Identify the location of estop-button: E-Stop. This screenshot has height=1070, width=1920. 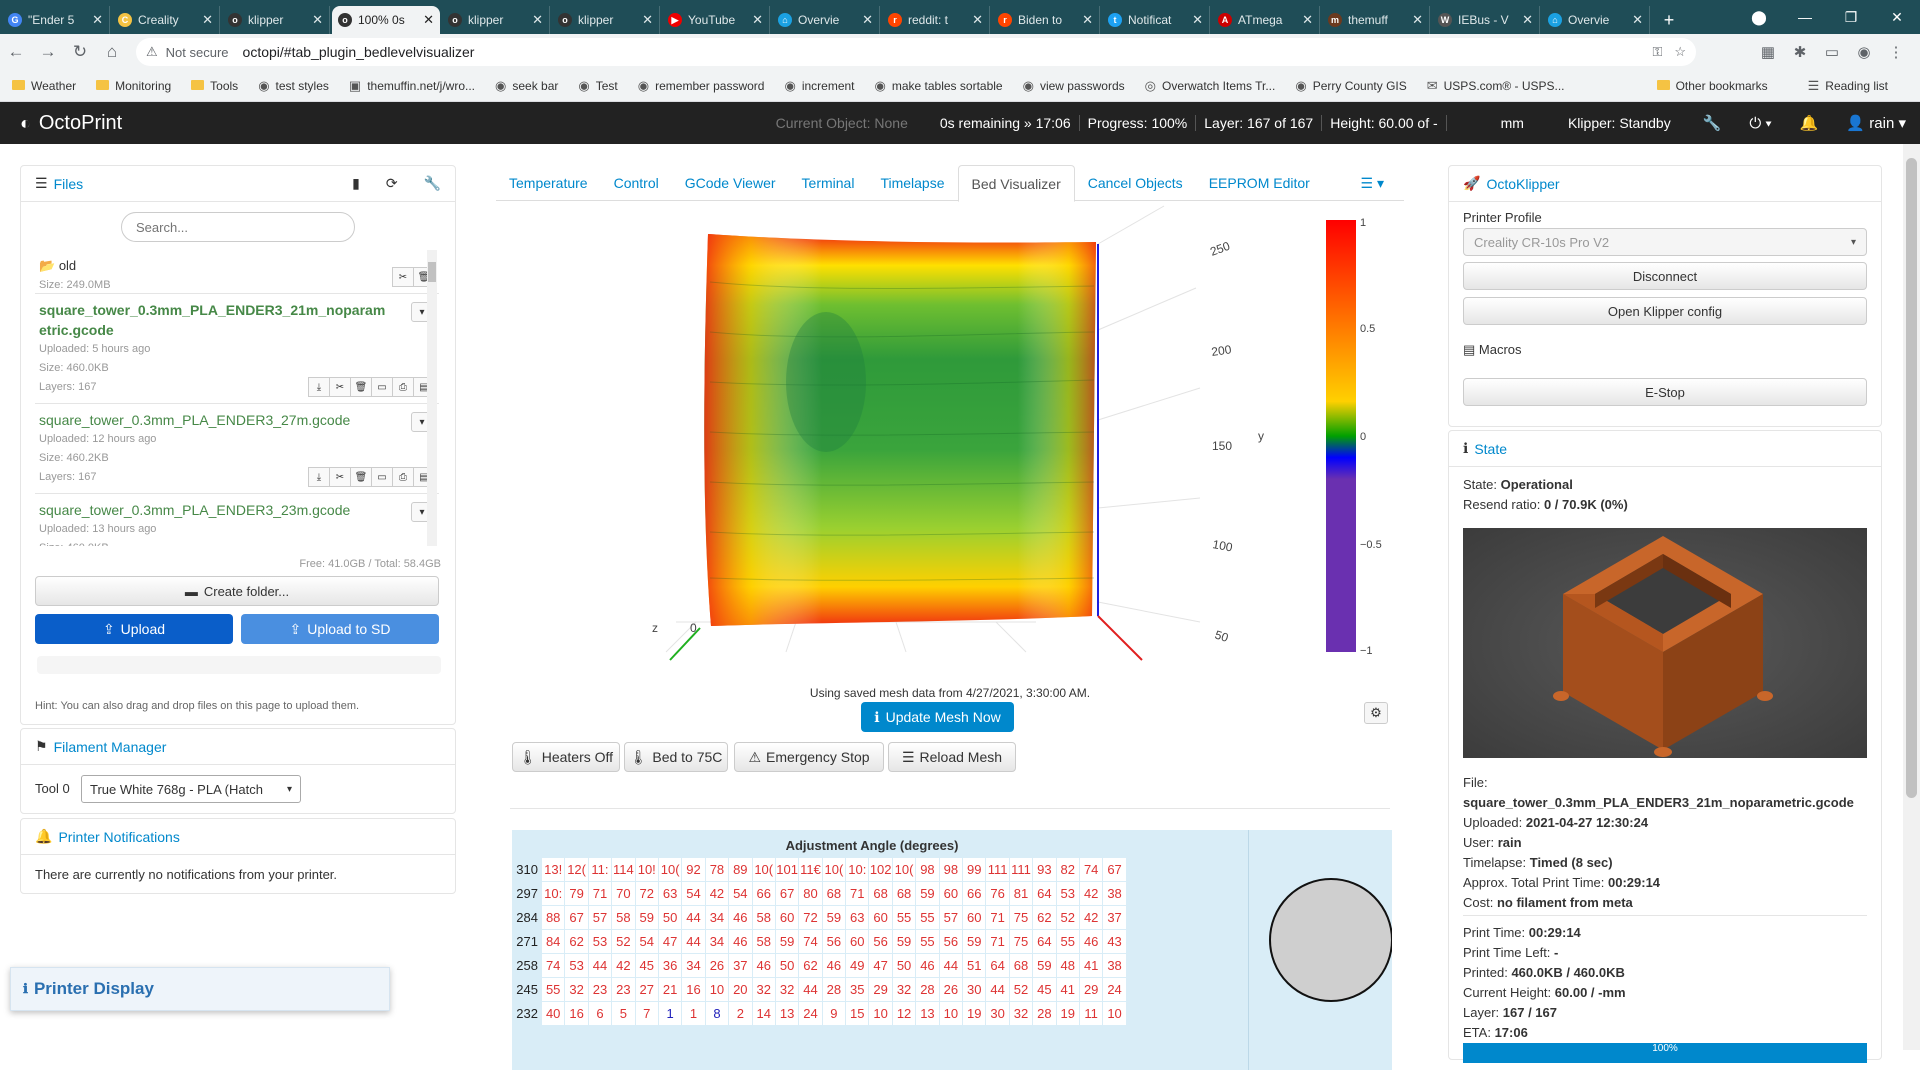
(1665, 392).